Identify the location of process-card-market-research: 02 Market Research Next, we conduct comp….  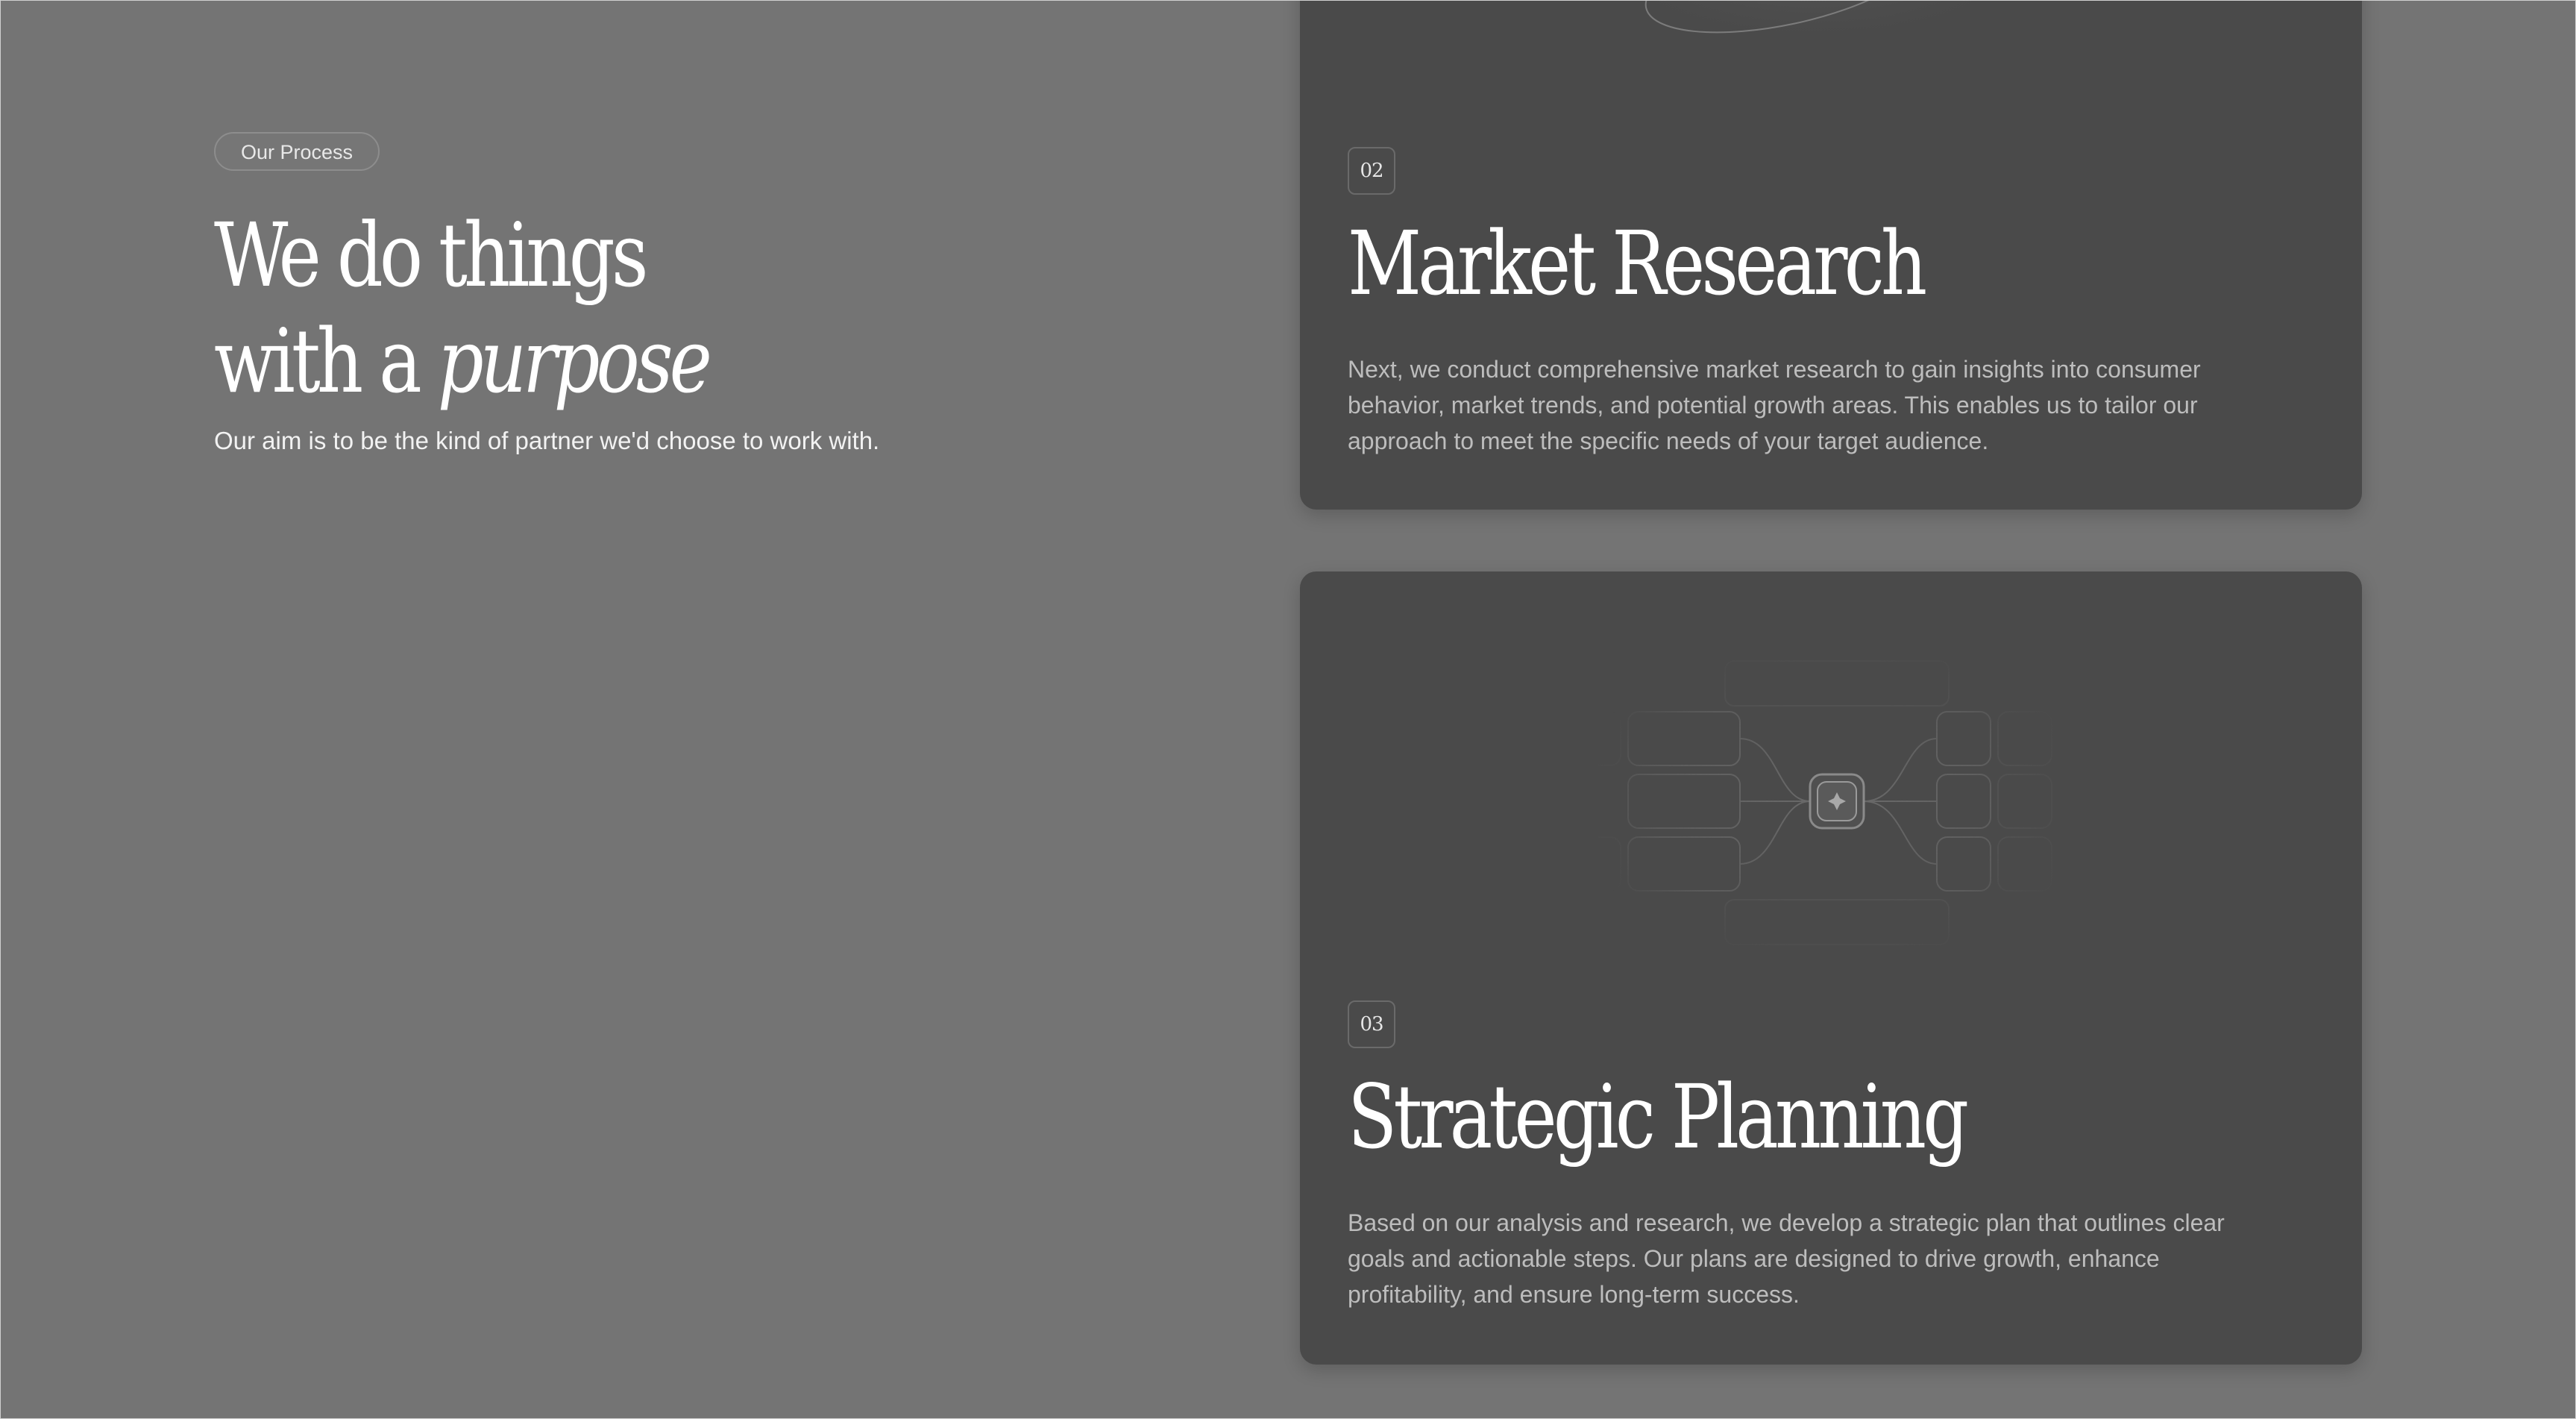
(1831, 256).